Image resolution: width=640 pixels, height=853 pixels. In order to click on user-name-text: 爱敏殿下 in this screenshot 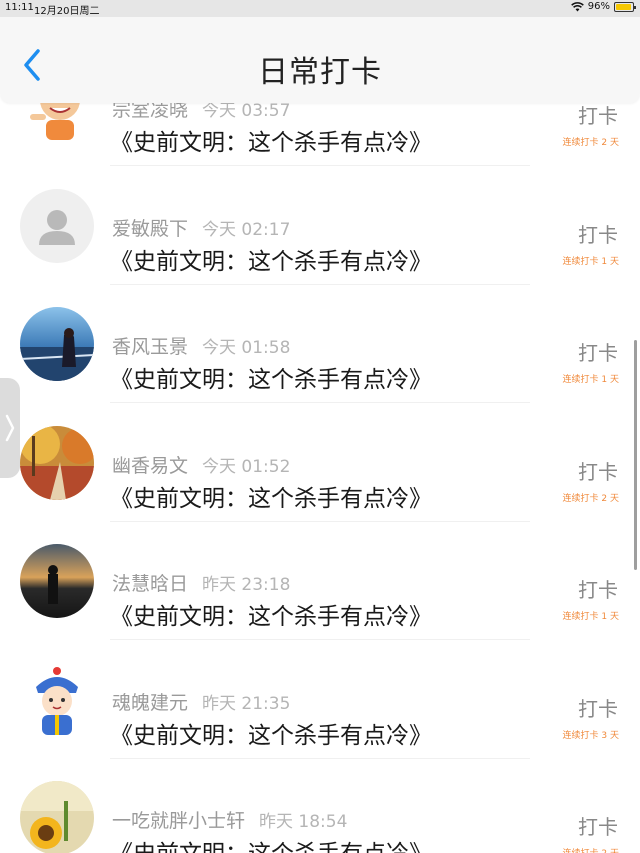, I will do `click(150, 228)`.